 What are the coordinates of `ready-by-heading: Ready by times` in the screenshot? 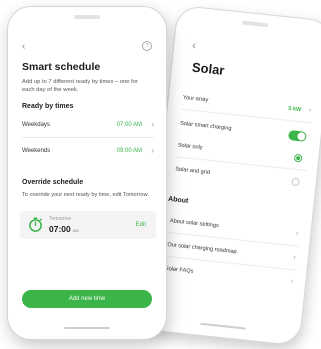 It's located at (48, 106).